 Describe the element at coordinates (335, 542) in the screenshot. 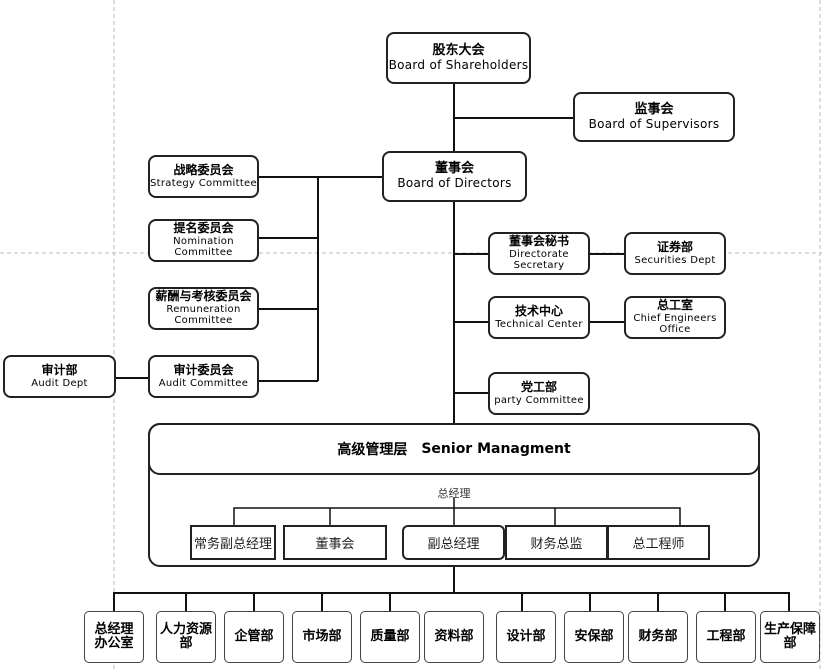

I see `manager-board: 董事会` at that location.